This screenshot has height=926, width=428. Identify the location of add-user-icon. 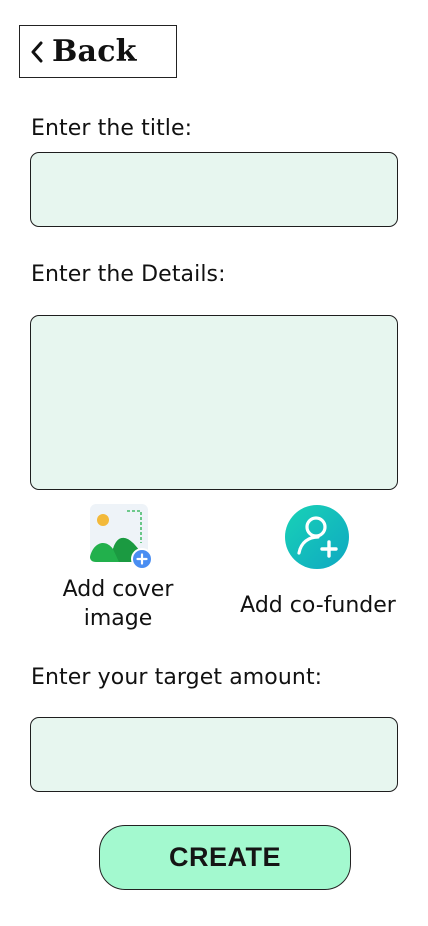
(318, 540).